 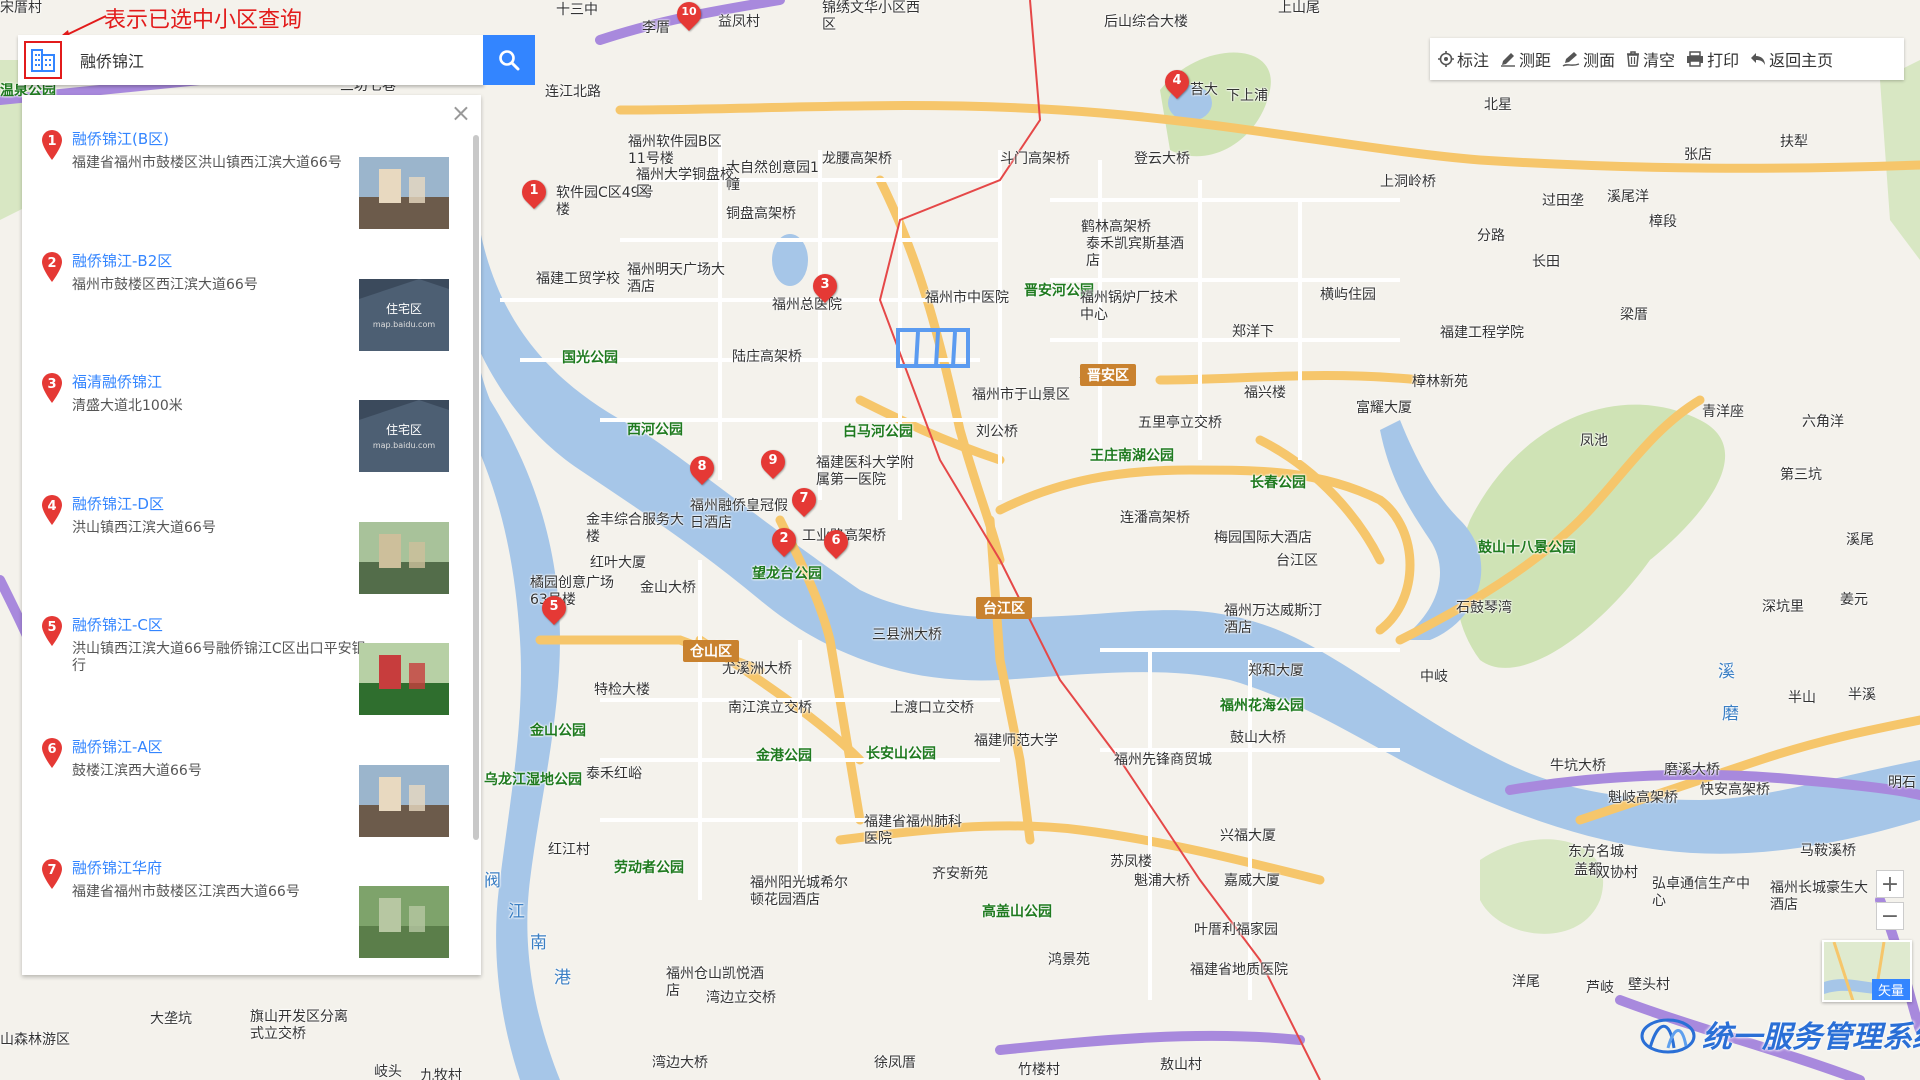 What do you see at coordinates (668, 588) in the screenshot?
I see `map-label: 金山大桥` at bounding box center [668, 588].